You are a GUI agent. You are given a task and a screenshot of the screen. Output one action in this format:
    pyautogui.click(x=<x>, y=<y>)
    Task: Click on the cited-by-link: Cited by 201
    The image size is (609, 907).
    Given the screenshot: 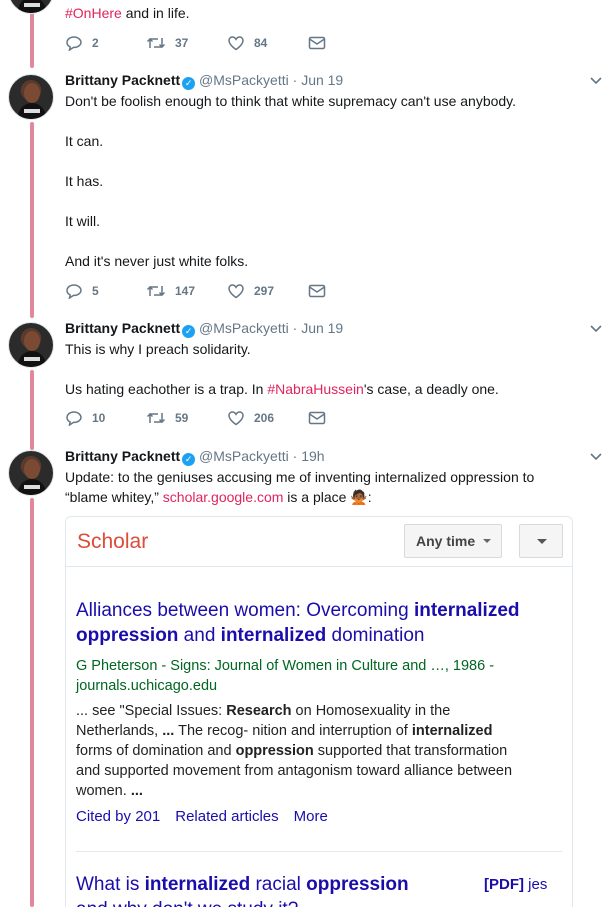 What is the action you would take?
    pyautogui.click(x=118, y=816)
    